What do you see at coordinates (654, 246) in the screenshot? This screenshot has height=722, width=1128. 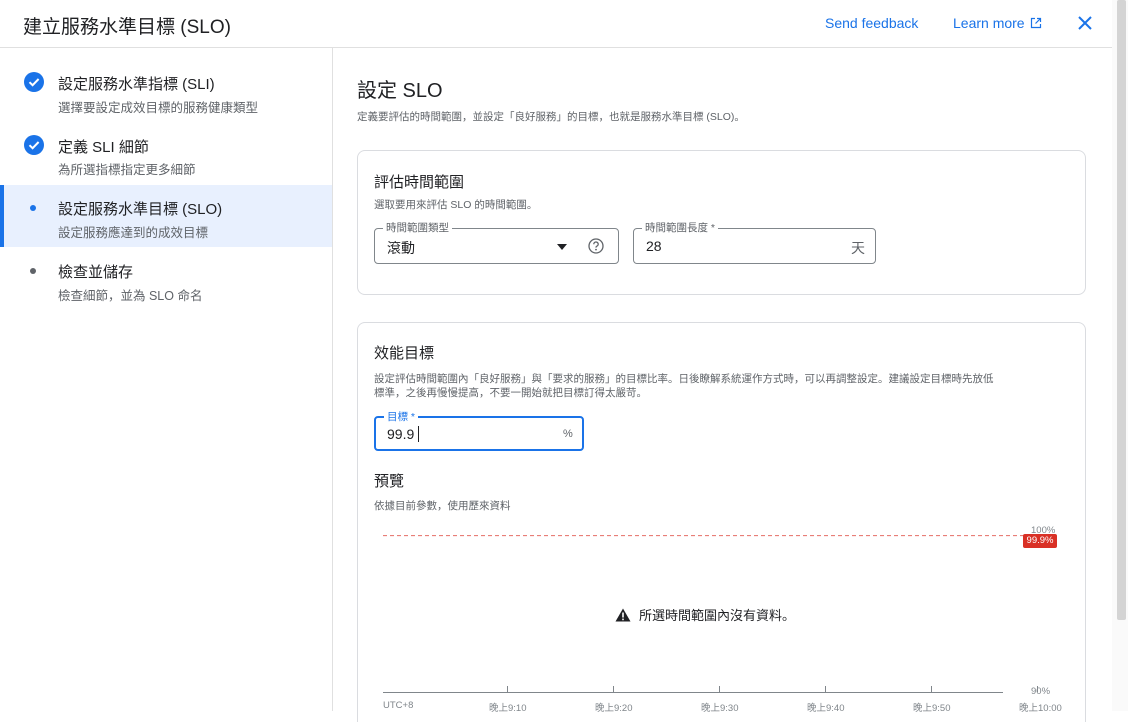 I see `field-value: 28` at bounding box center [654, 246].